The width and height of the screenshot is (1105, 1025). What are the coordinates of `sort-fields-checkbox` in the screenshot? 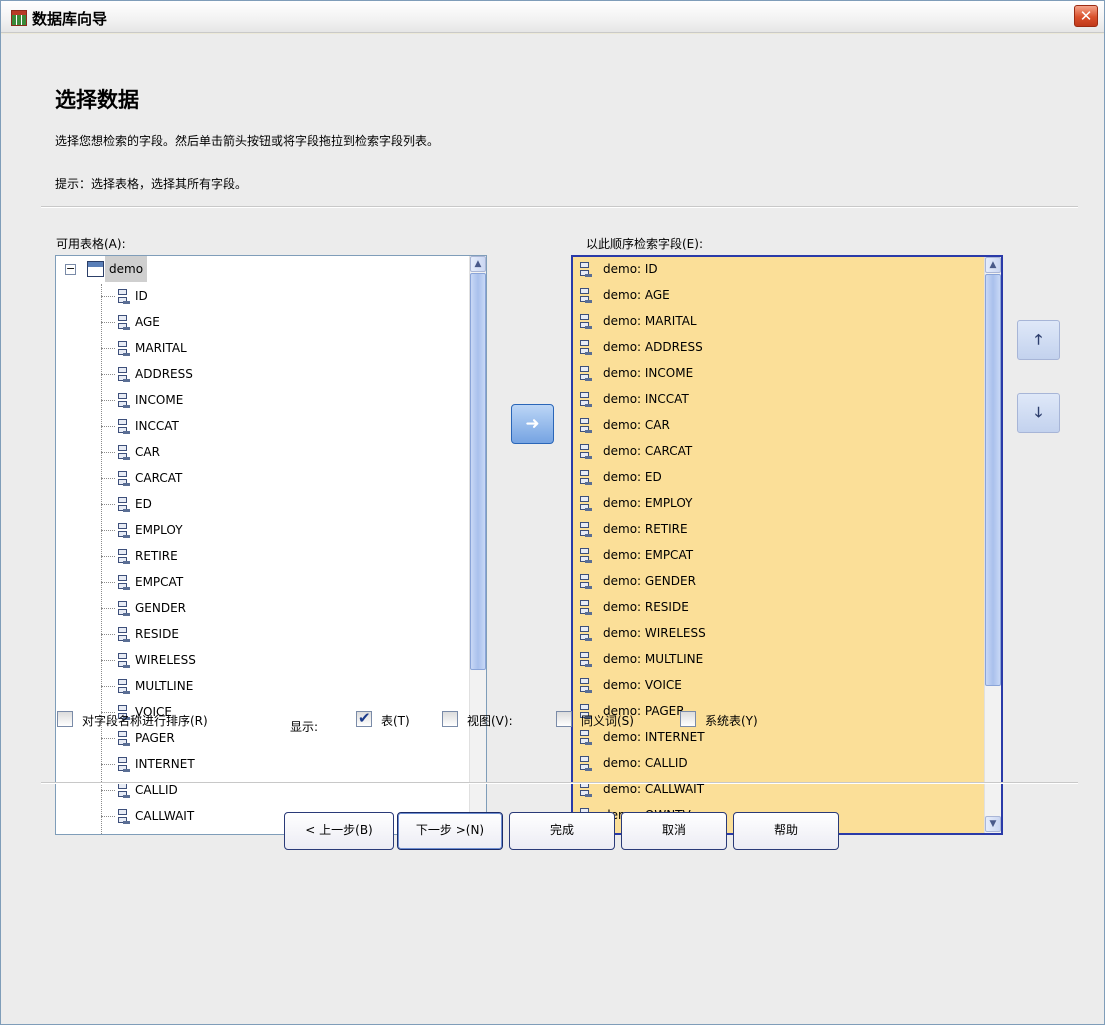 It's located at (65, 719).